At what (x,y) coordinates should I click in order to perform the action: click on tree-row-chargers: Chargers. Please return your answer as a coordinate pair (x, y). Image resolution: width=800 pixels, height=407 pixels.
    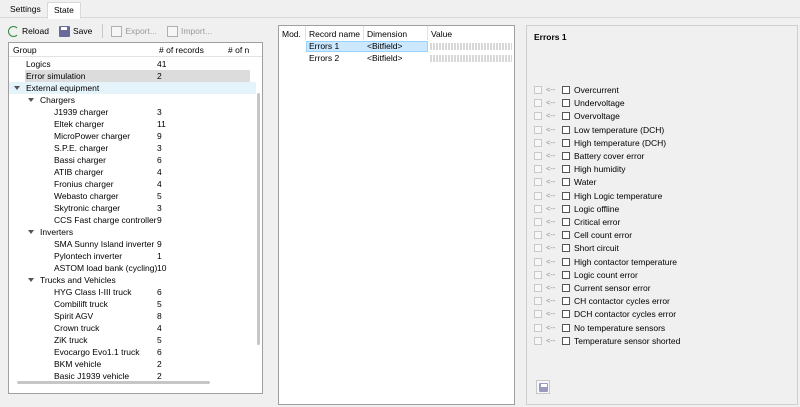
    Looking at the image, I should click on (132, 100).